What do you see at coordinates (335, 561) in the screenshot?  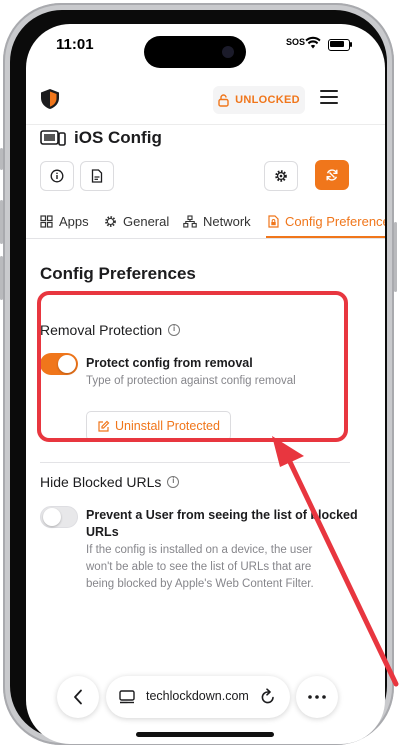 I see `red-arrow-annotation` at bounding box center [335, 561].